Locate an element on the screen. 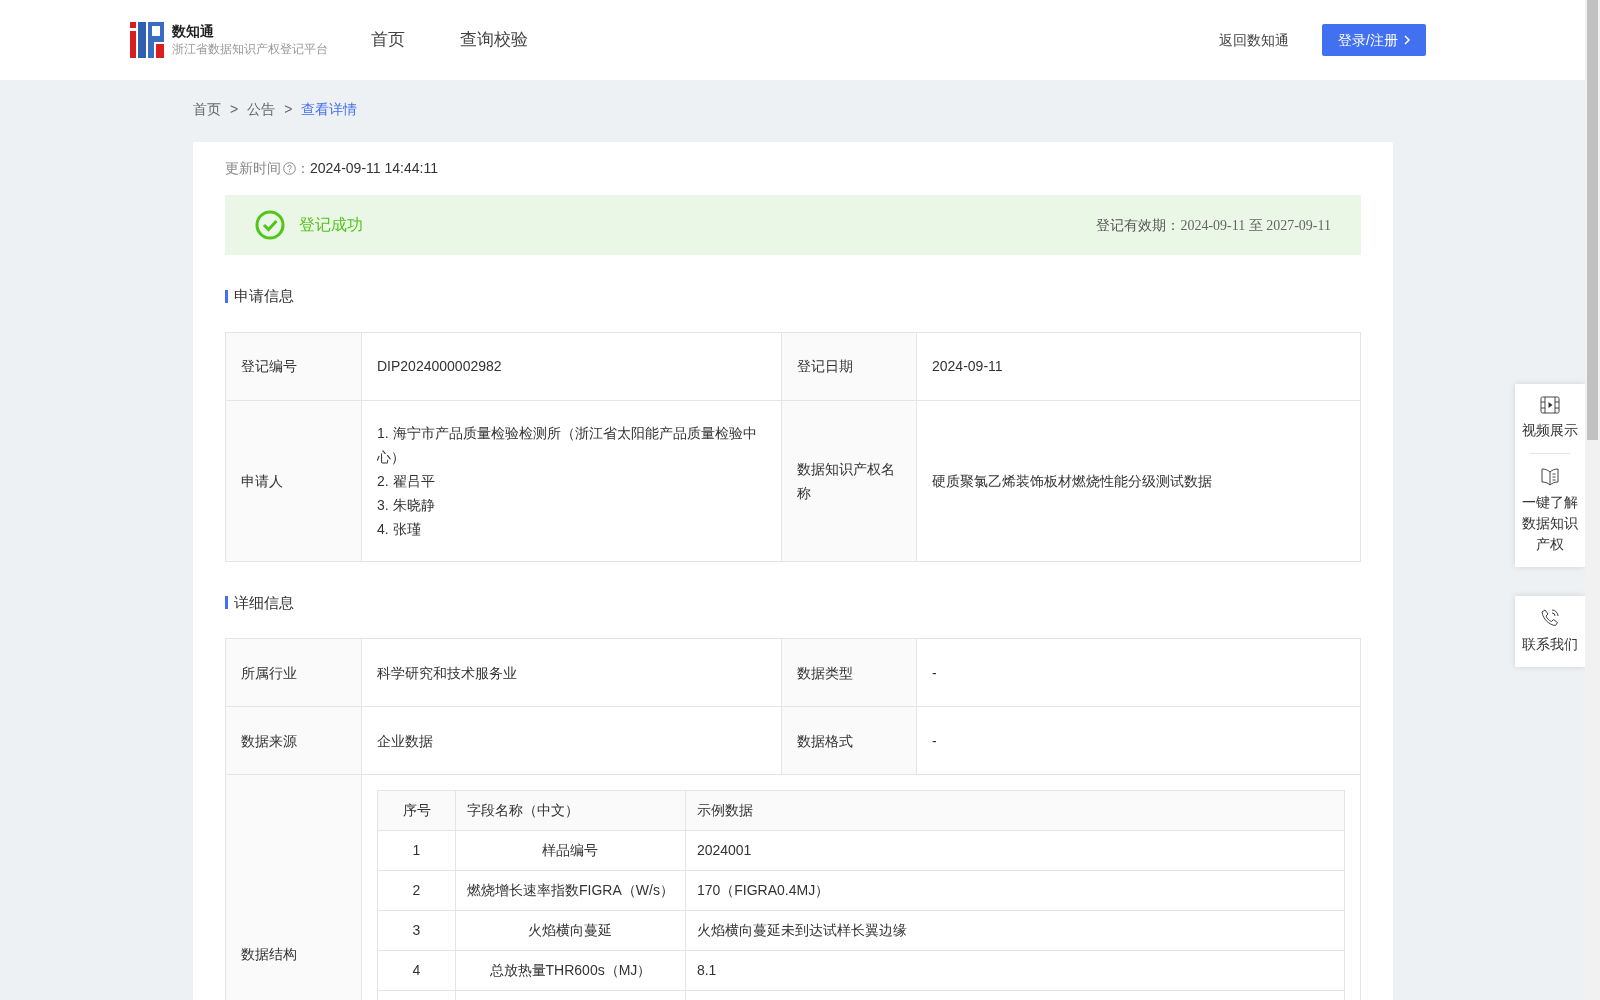 This screenshot has height=1000, width=1600. column-header: 字段名称（中文） is located at coordinates (570, 810).